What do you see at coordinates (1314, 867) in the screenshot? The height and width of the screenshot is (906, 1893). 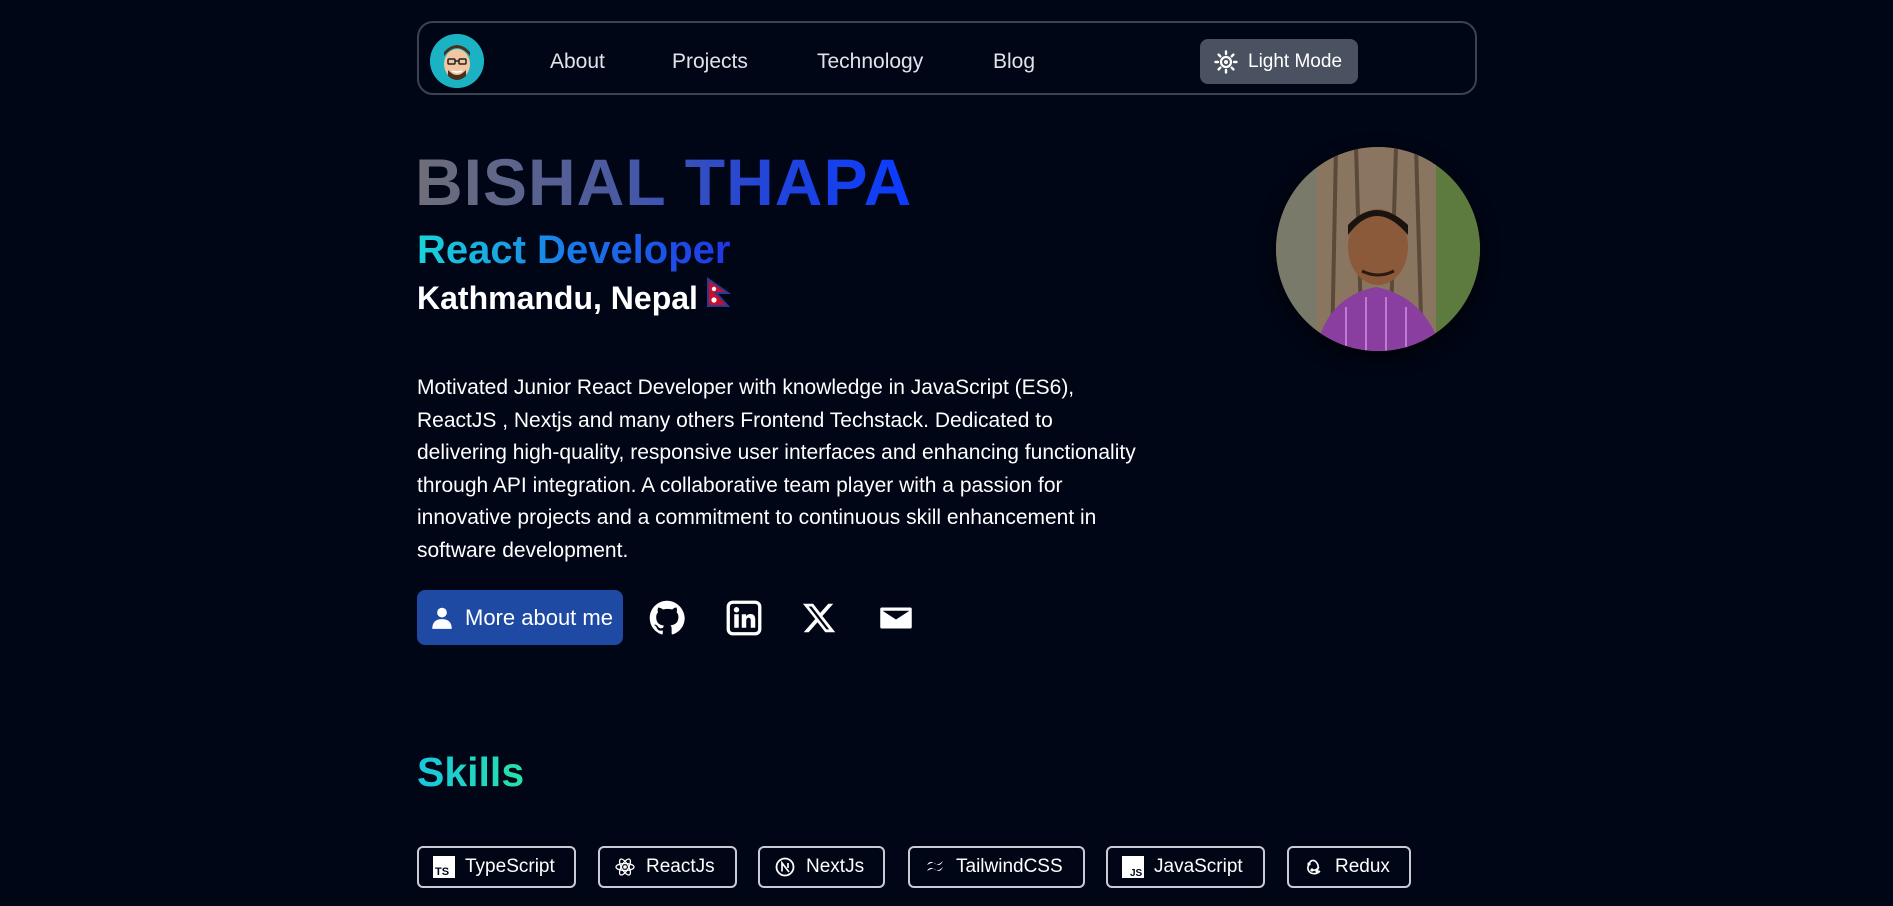 I see `redux-icon` at bounding box center [1314, 867].